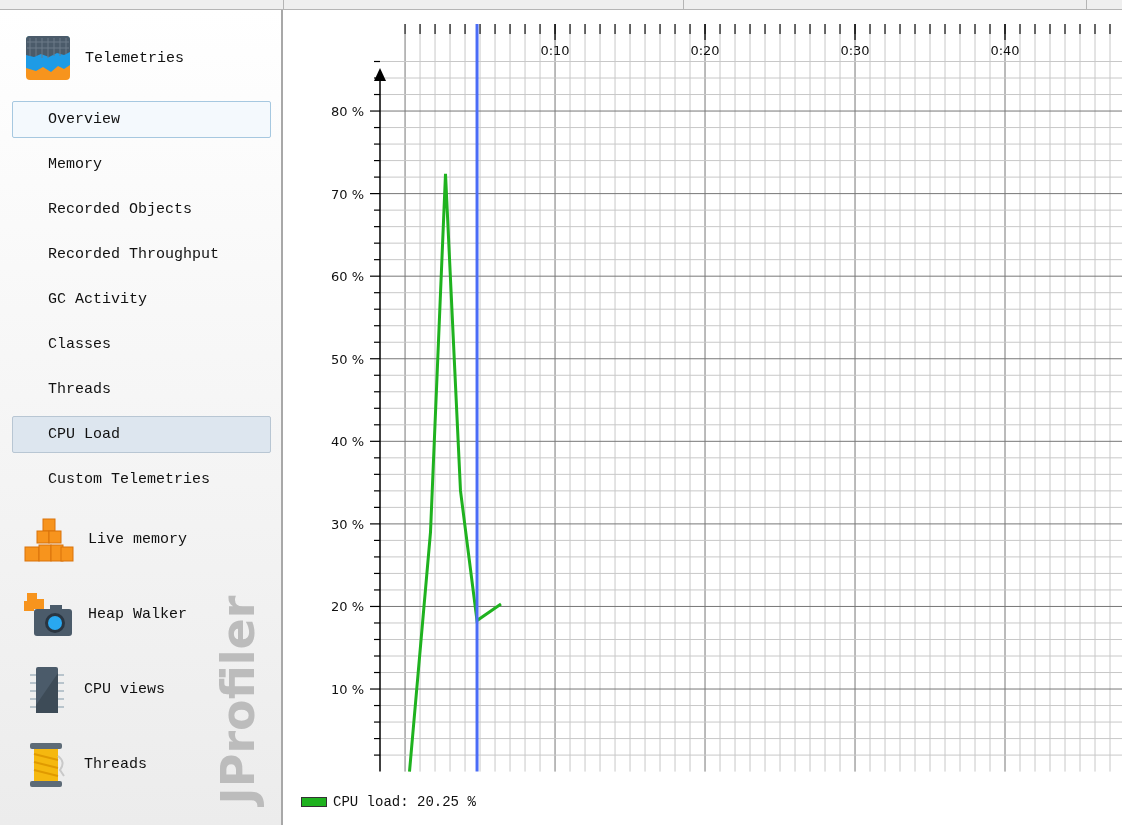 This screenshot has height=825, width=1122. Describe the element at coordinates (347, 277) in the screenshot. I see `y-tick-label: 60 %` at that location.